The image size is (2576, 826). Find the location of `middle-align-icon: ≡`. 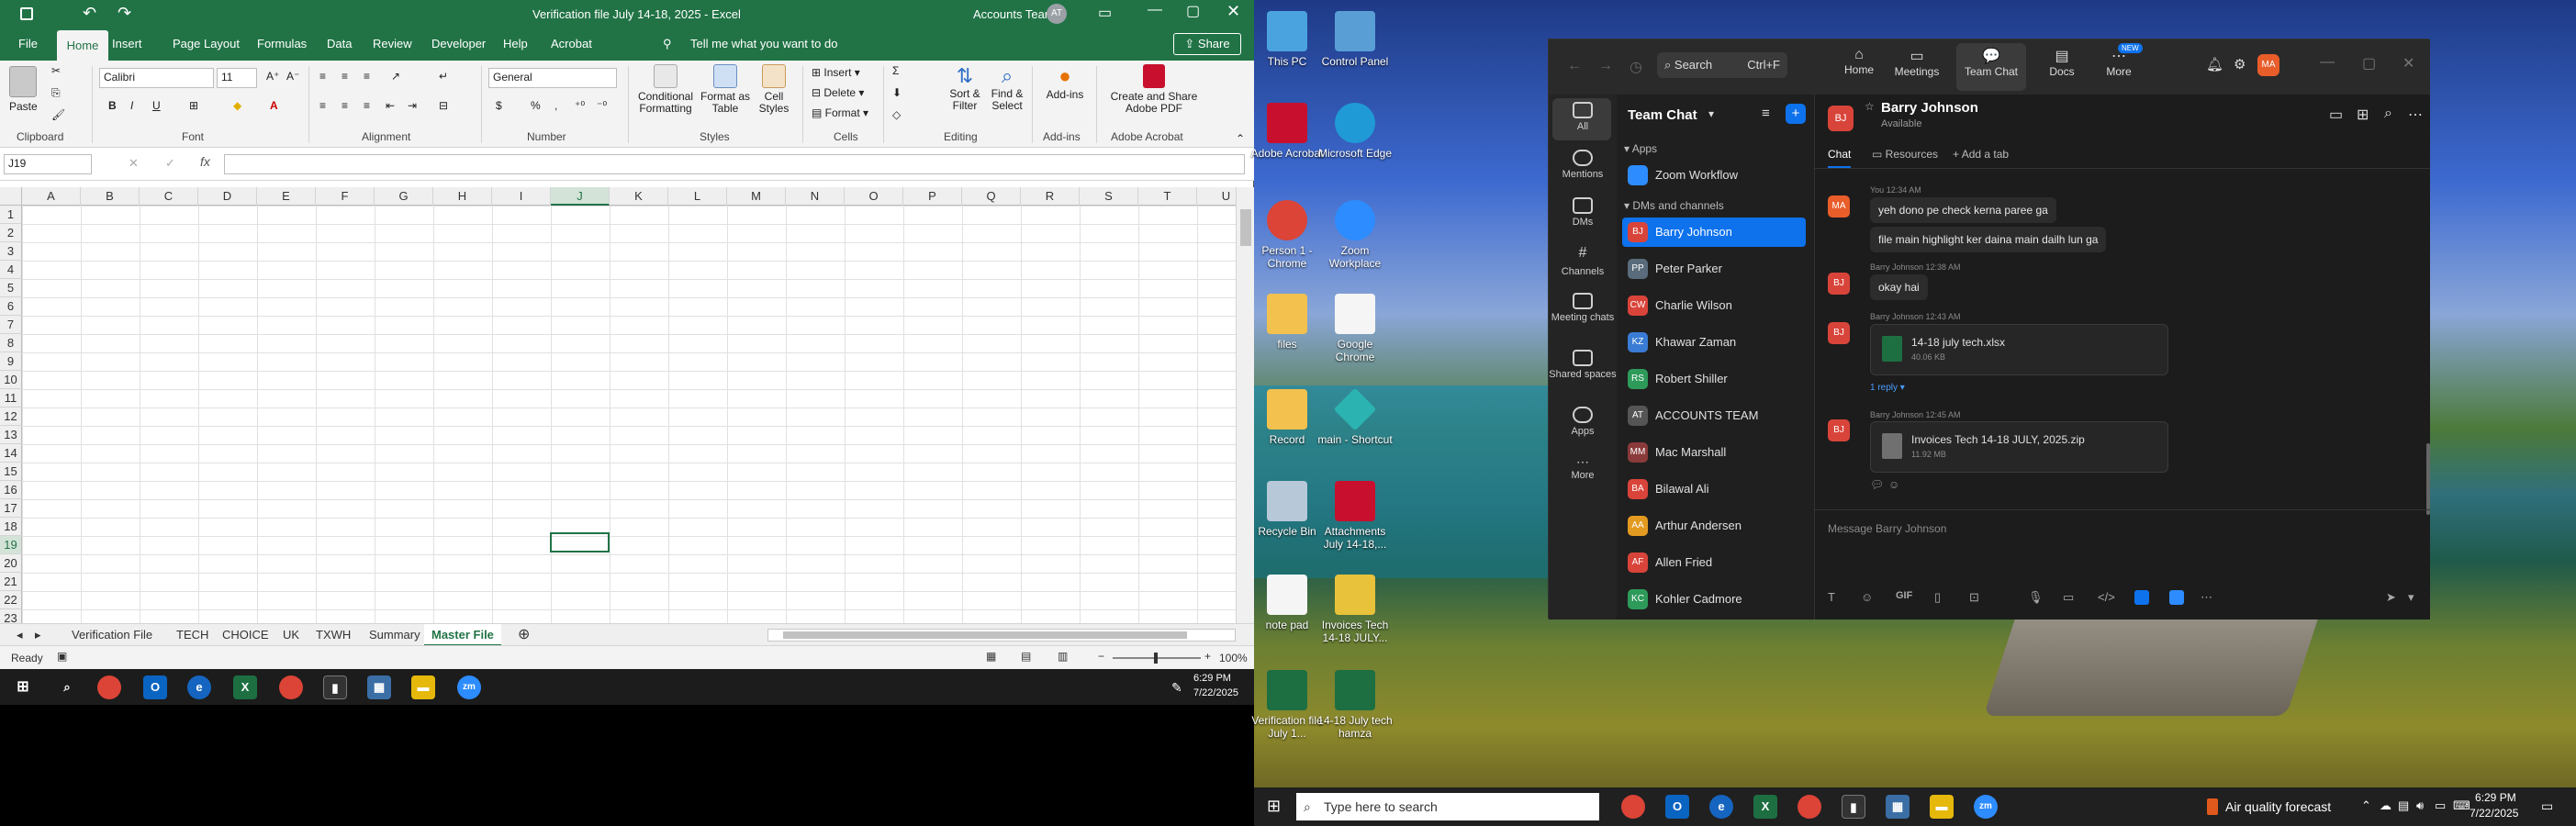

middle-align-icon: ≡ is located at coordinates (345, 77).